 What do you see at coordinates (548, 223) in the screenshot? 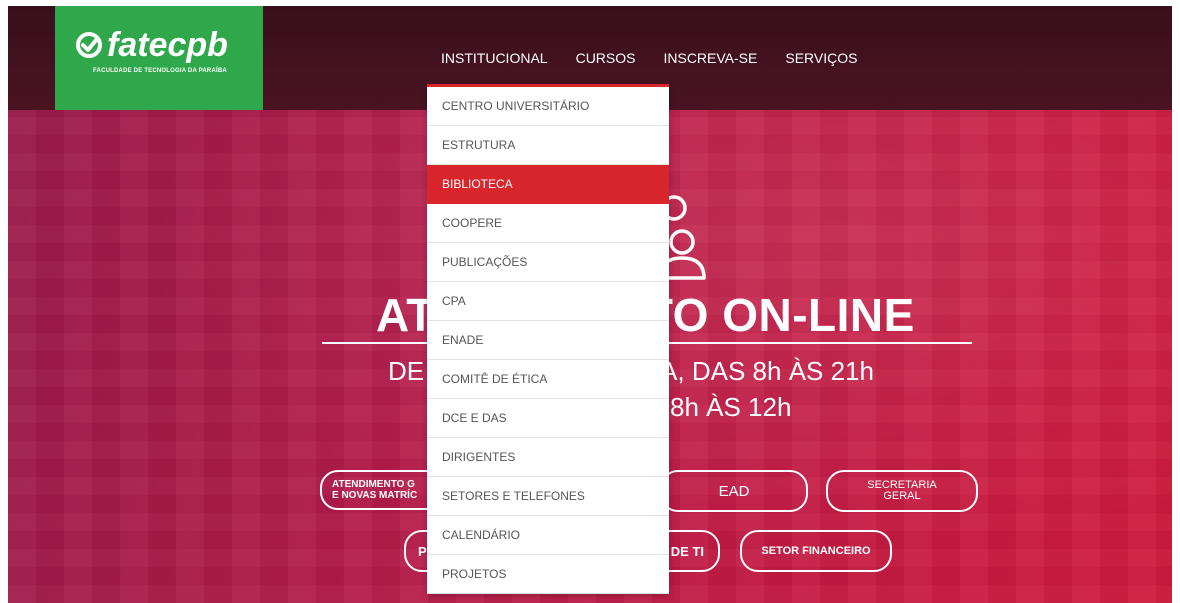
I see `menu-item-coopere: COOPERE` at bounding box center [548, 223].